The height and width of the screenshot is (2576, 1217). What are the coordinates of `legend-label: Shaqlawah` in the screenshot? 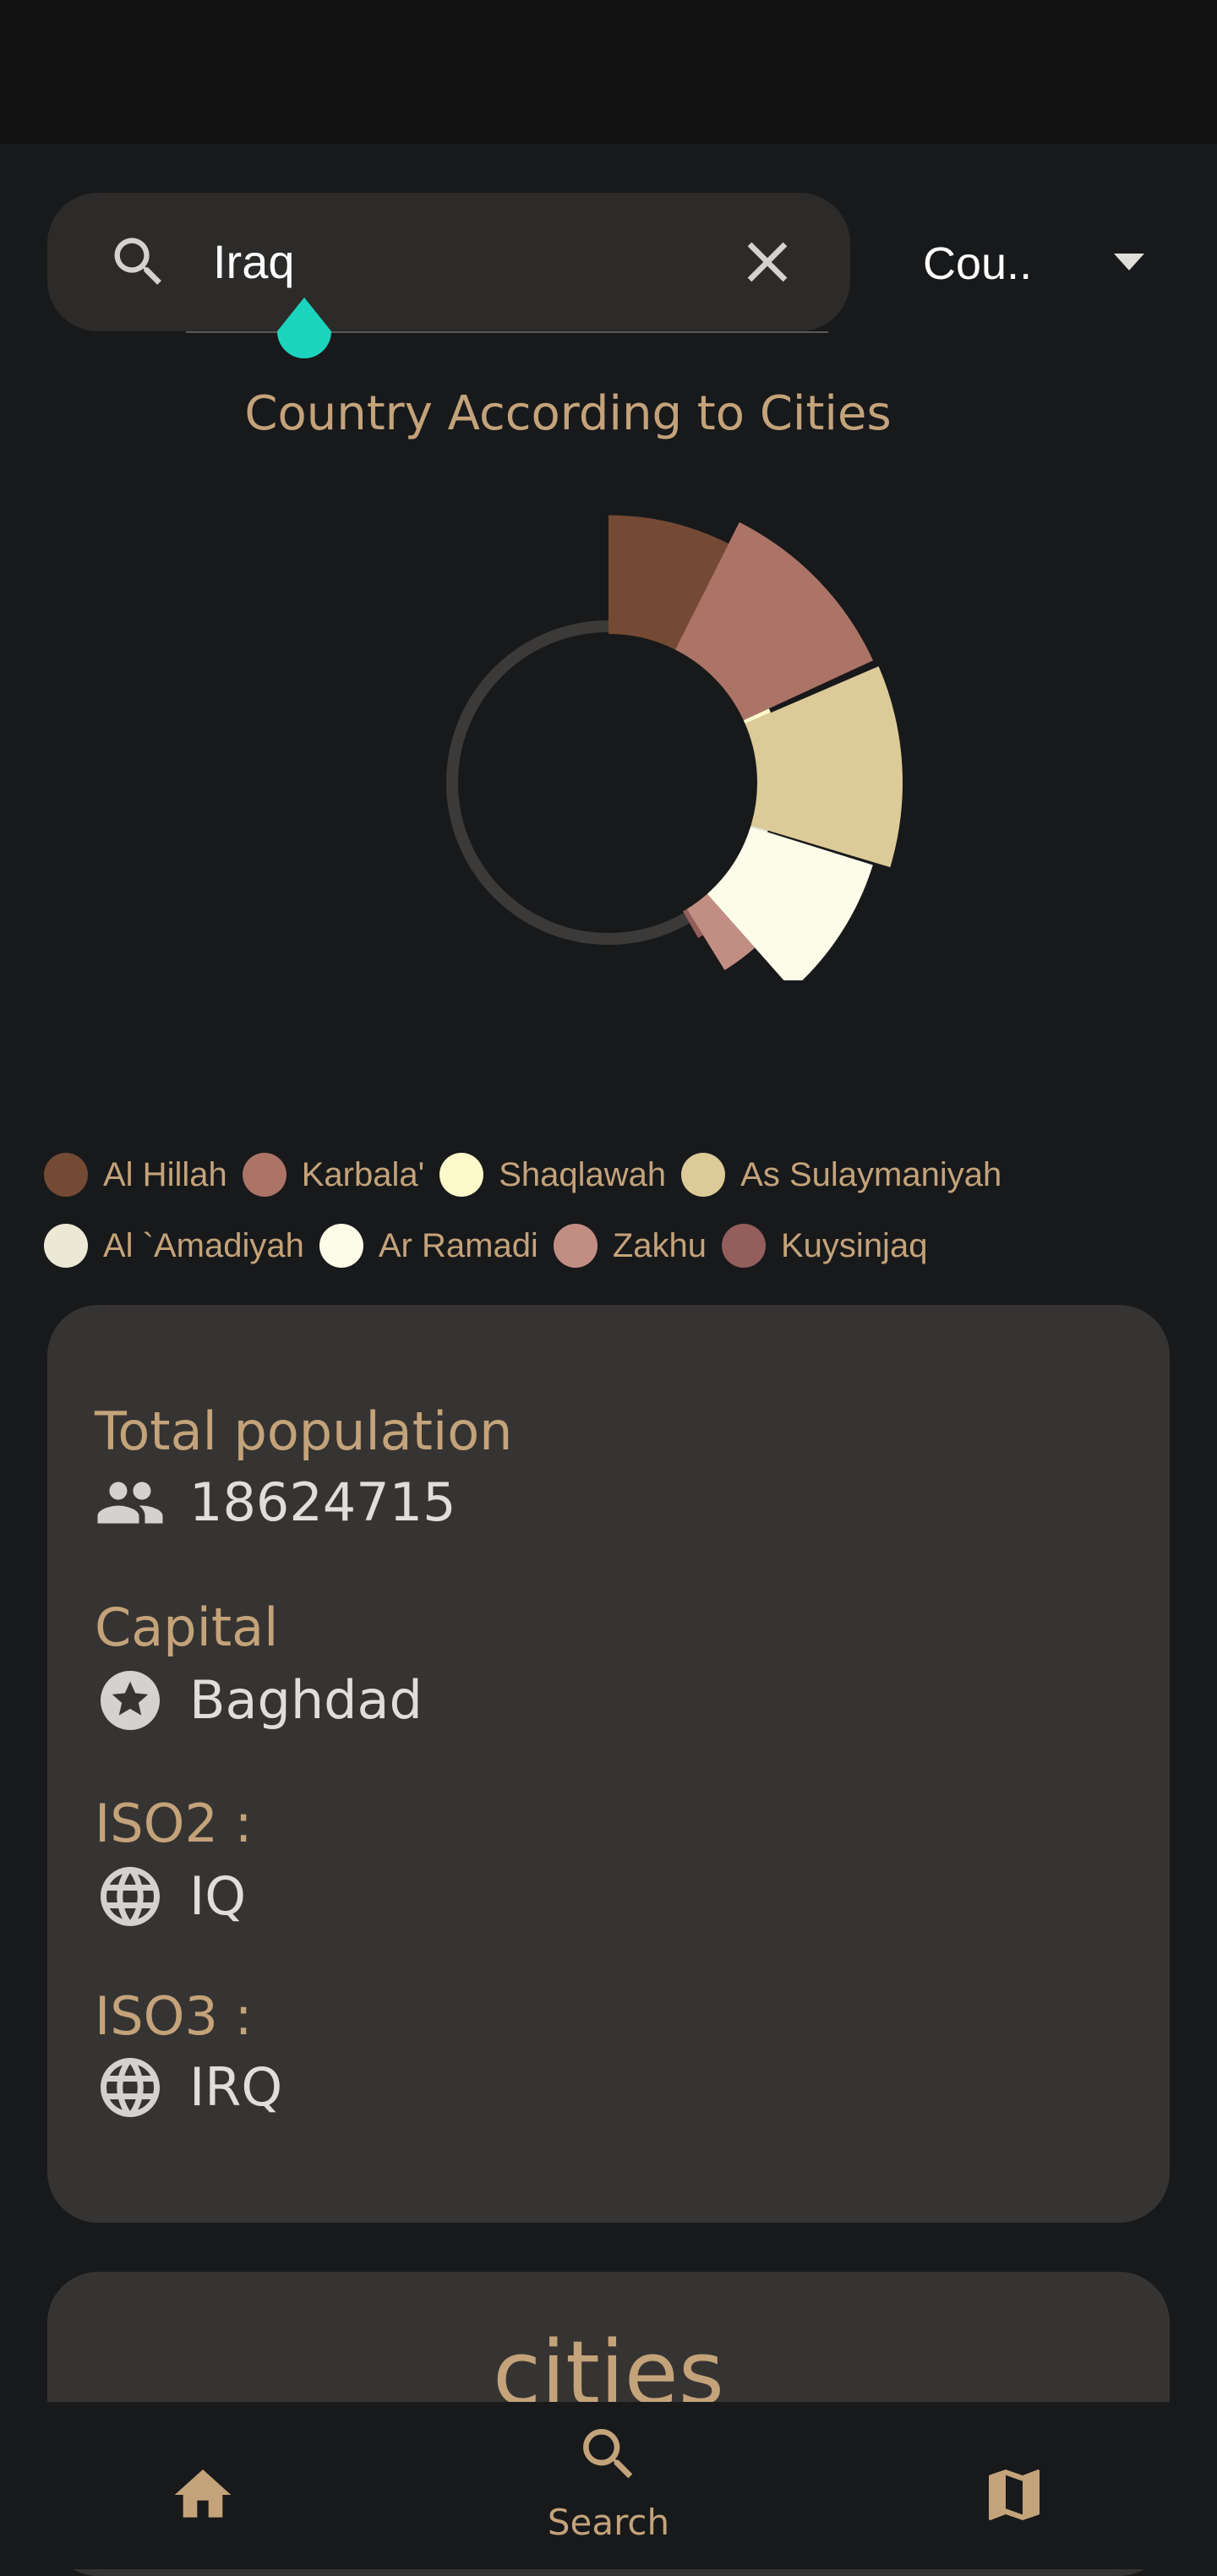 It's located at (583, 1174).